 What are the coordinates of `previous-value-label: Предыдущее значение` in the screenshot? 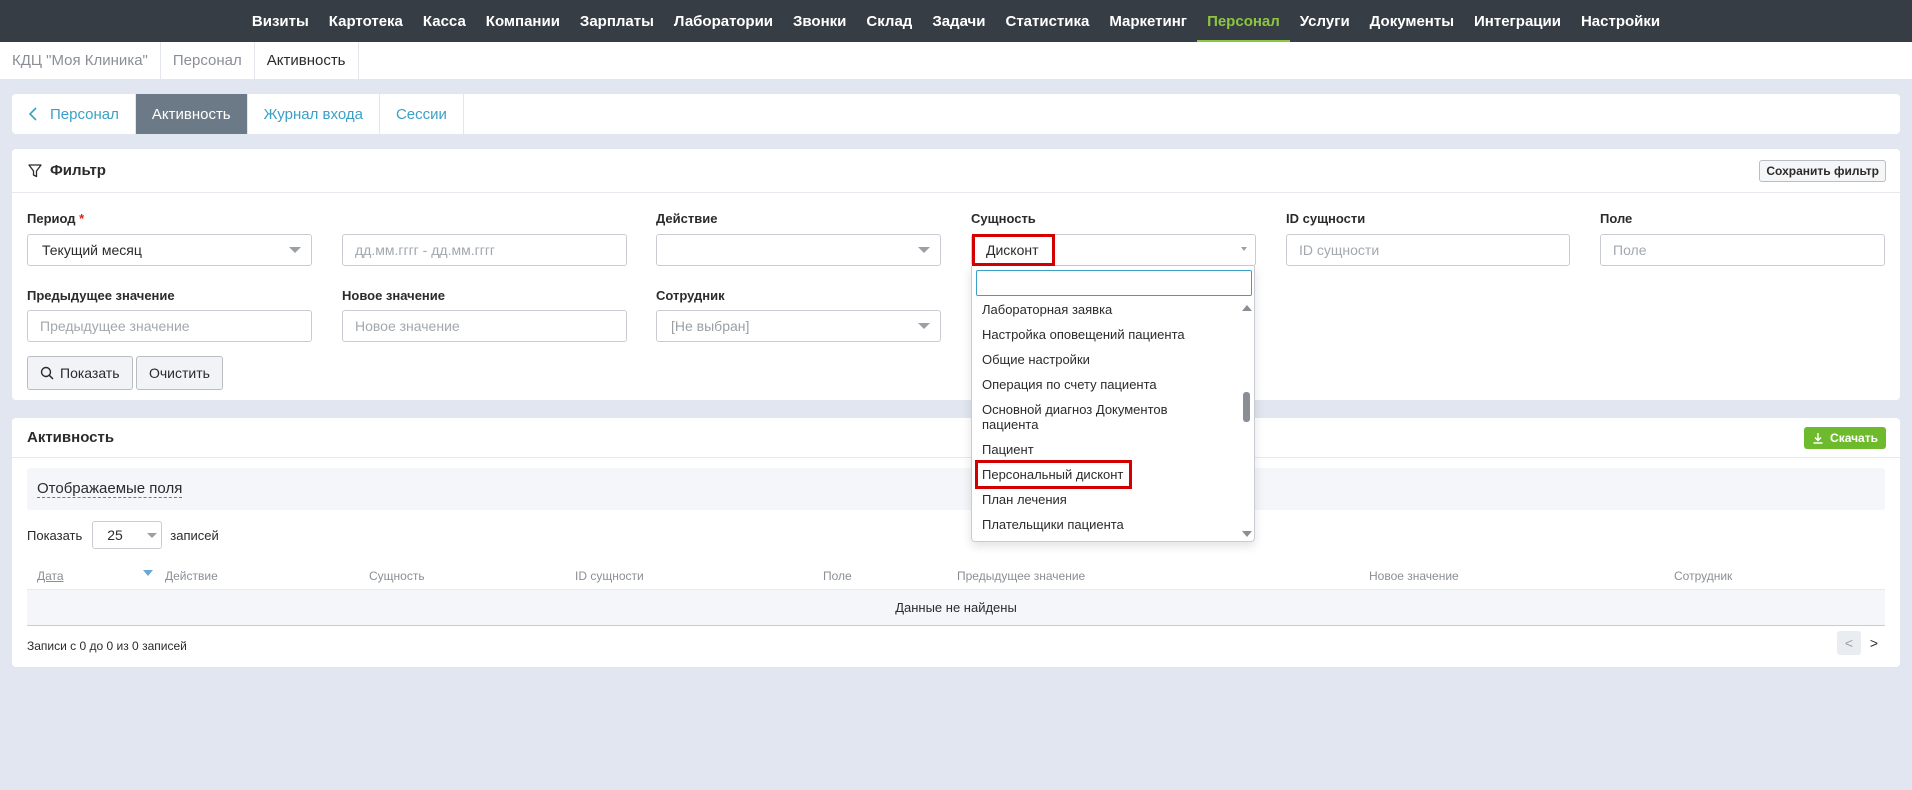 It's located at (101, 295).